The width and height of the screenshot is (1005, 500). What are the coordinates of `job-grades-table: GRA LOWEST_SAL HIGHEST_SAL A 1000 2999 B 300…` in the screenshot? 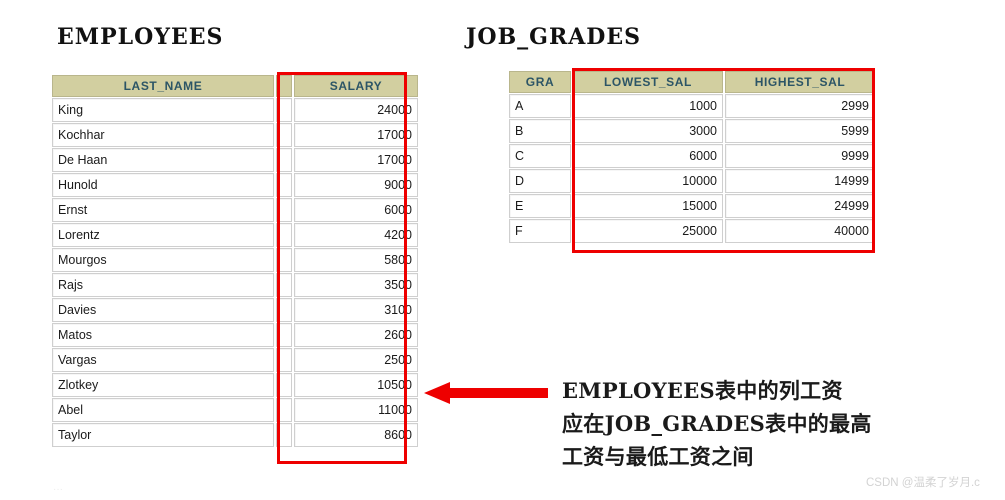 It's located at (692, 157).